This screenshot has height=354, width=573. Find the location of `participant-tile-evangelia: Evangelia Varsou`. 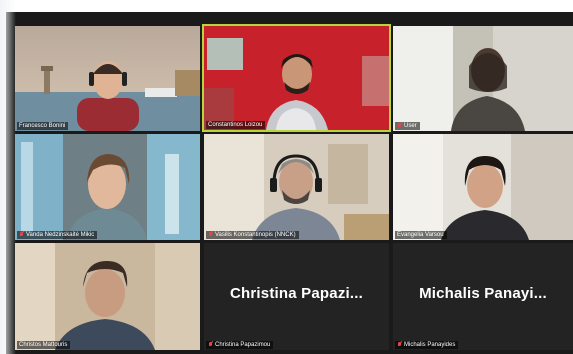

participant-tile-evangelia: Evangelia Varsou is located at coordinates (483, 187).